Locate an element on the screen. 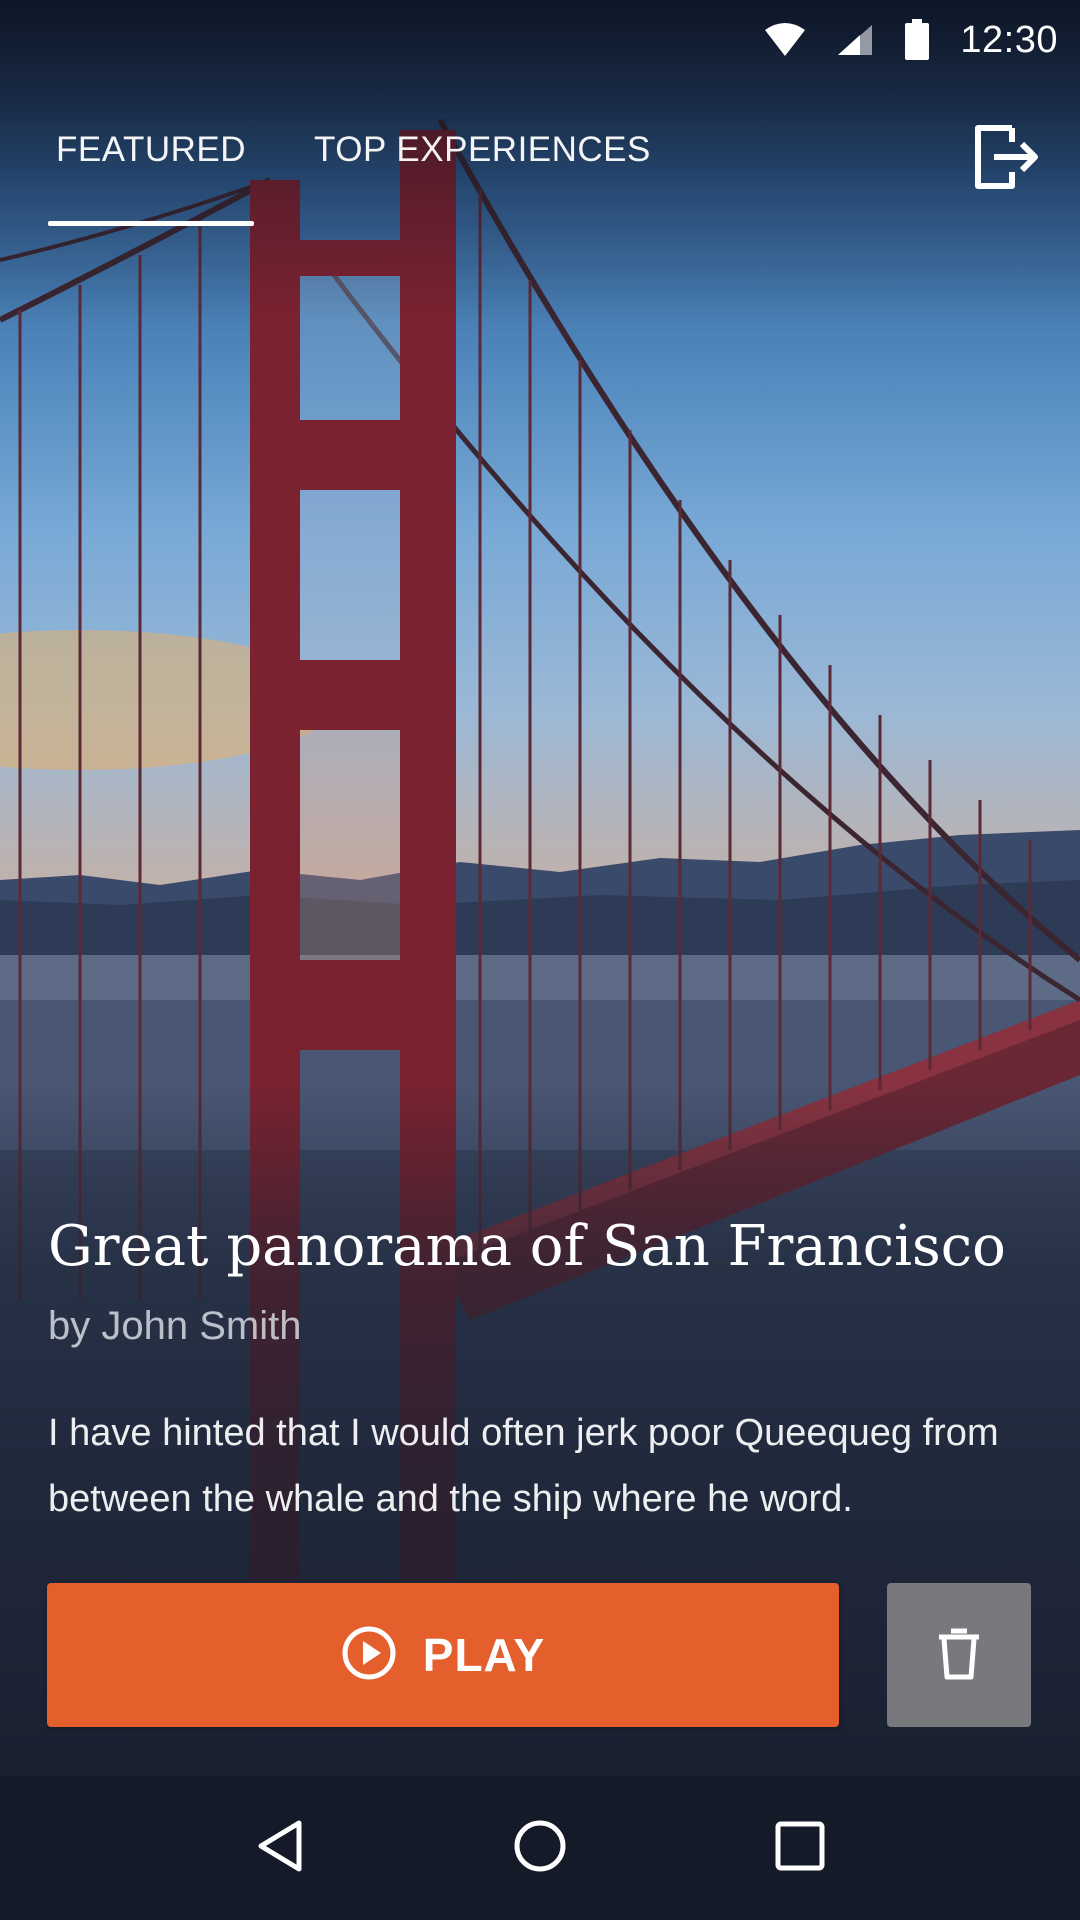 The image size is (1080, 1920). cellular-signal-icon is located at coordinates (855, 40).